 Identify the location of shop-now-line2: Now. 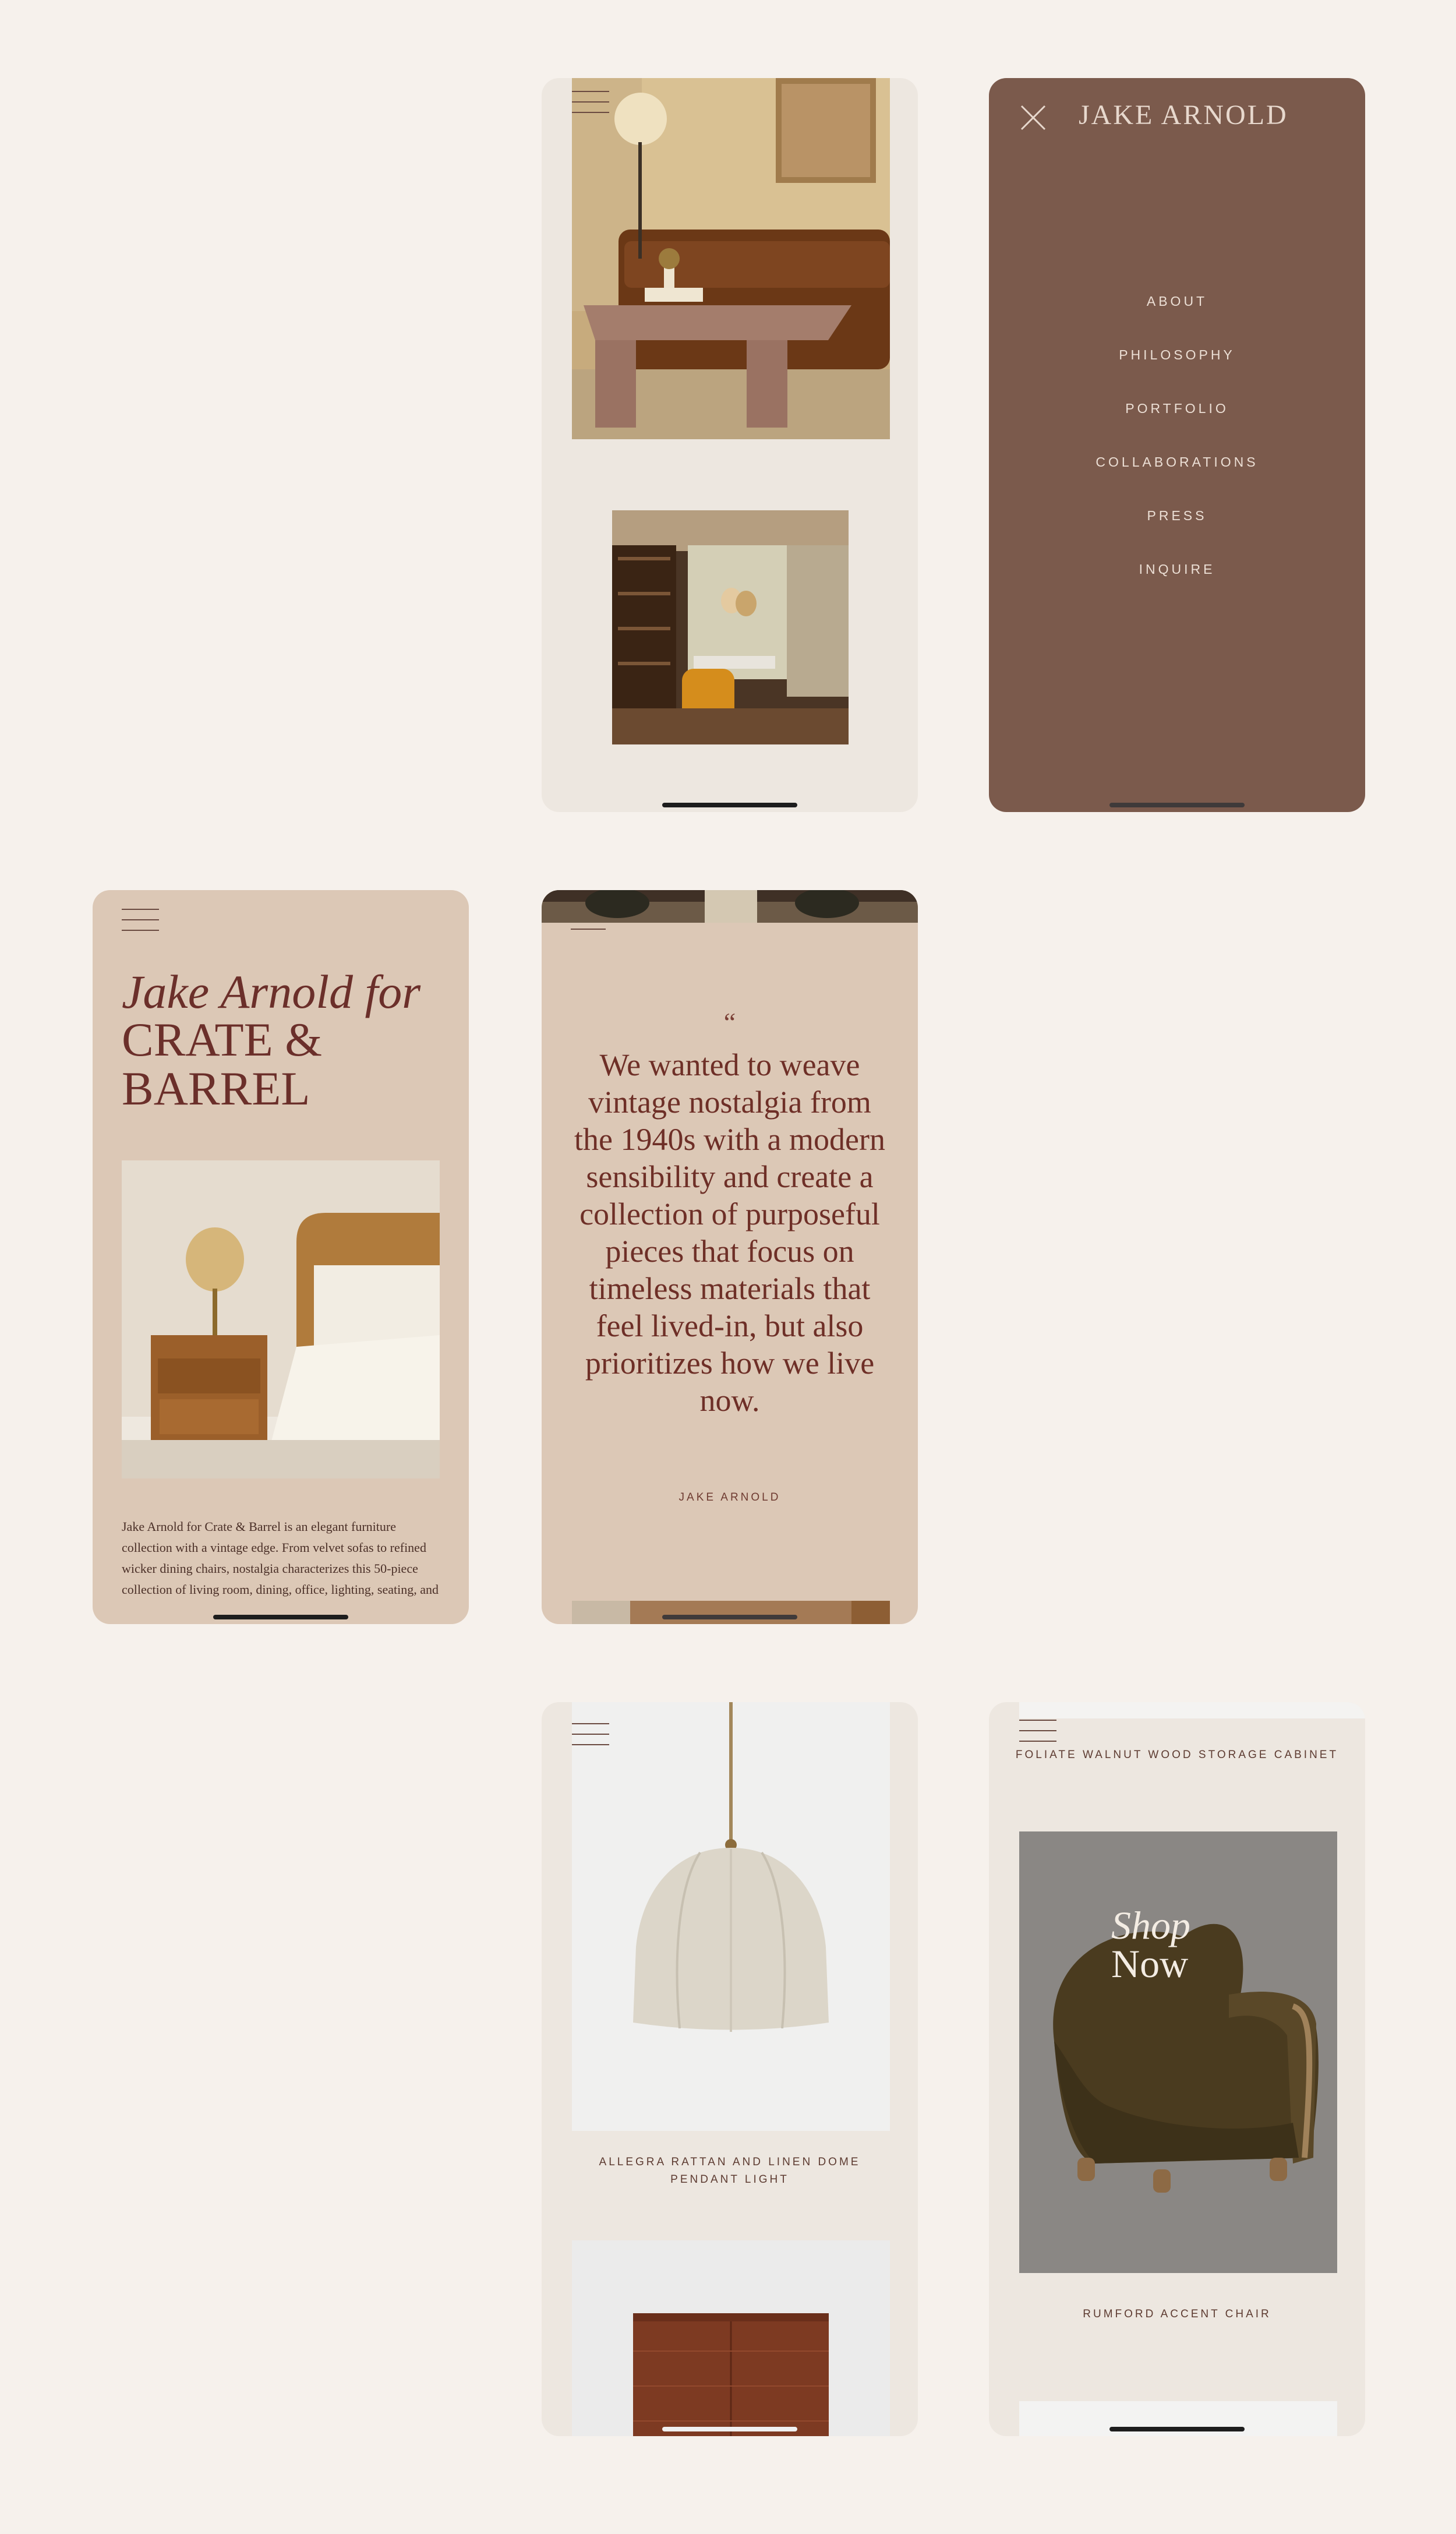
(1150, 1964).